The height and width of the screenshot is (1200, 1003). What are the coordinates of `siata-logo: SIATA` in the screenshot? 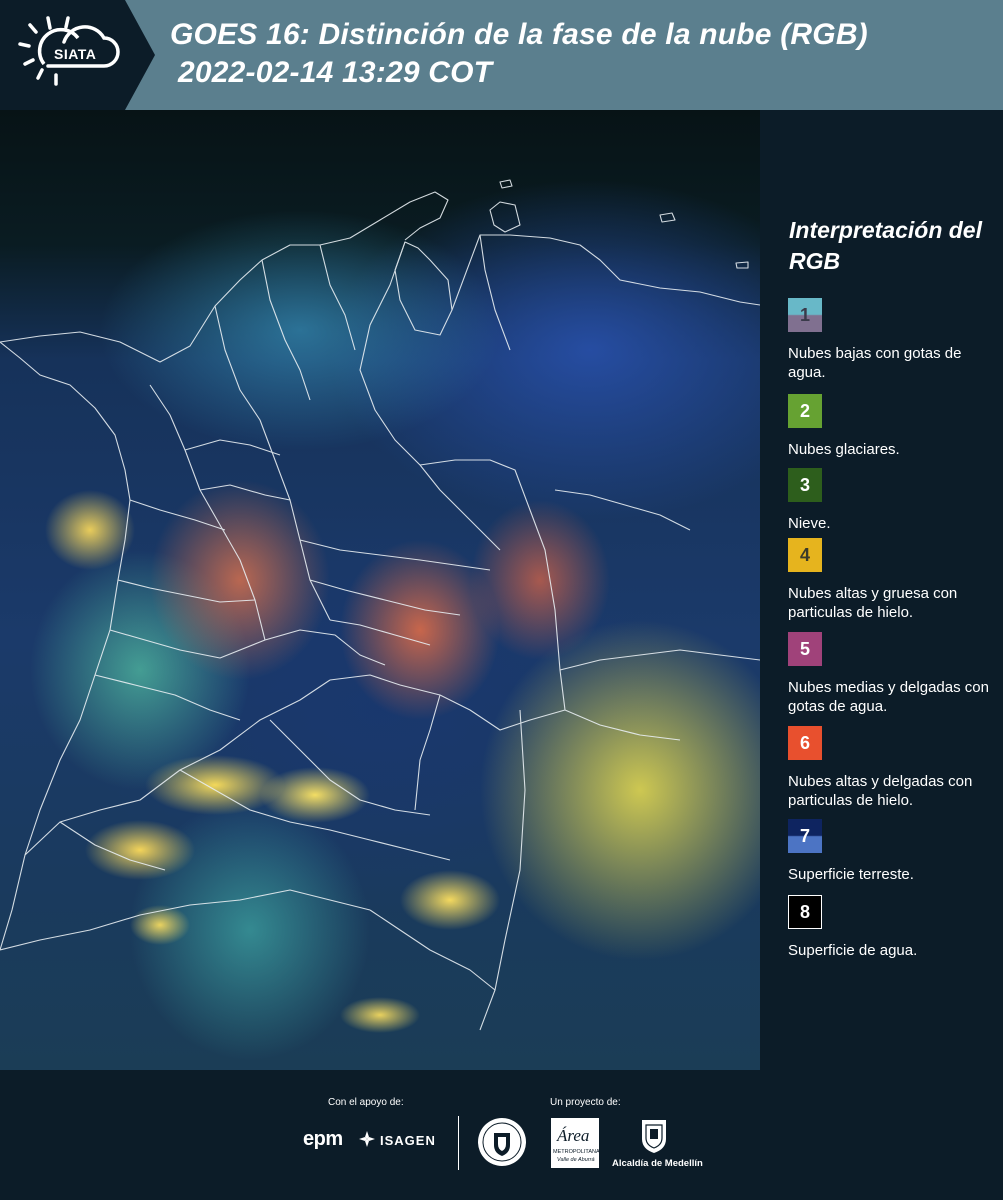 It's located at (77, 55).